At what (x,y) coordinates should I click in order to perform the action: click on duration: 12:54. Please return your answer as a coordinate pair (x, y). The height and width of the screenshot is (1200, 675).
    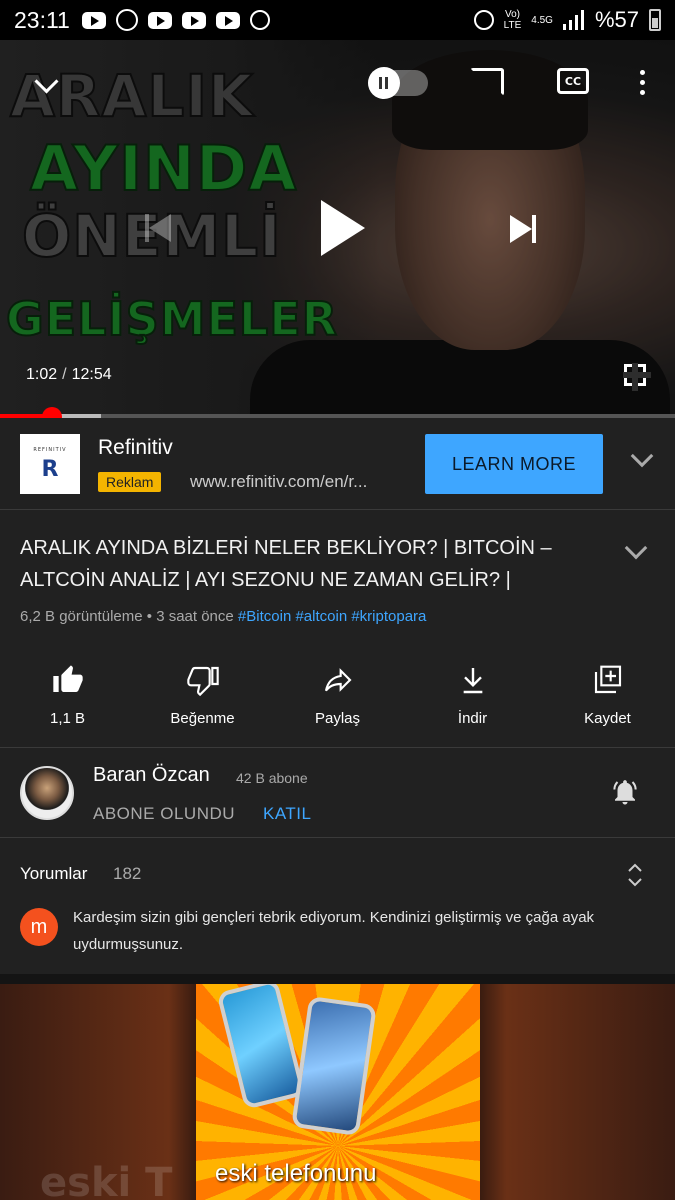
    Looking at the image, I should click on (91, 374).